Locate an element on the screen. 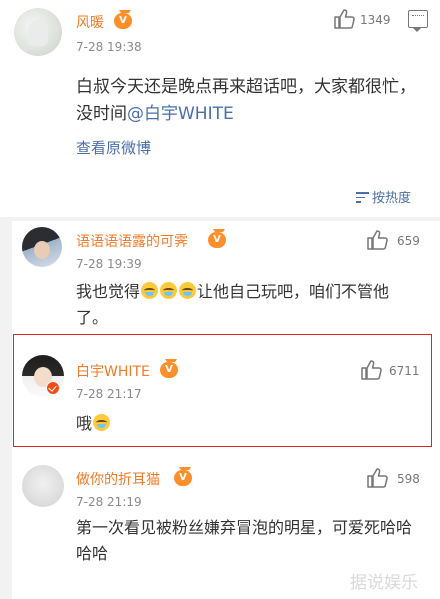 This screenshot has width=440, height=599. like-count: 598 is located at coordinates (408, 479).